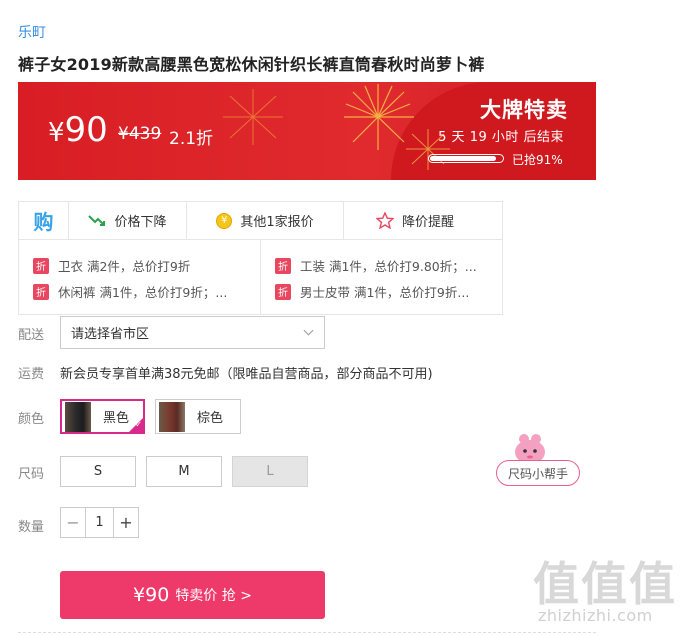  Describe the element at coordinates (73, 522) in the screenshot. I see `quantity-minus-button: −` at that location.